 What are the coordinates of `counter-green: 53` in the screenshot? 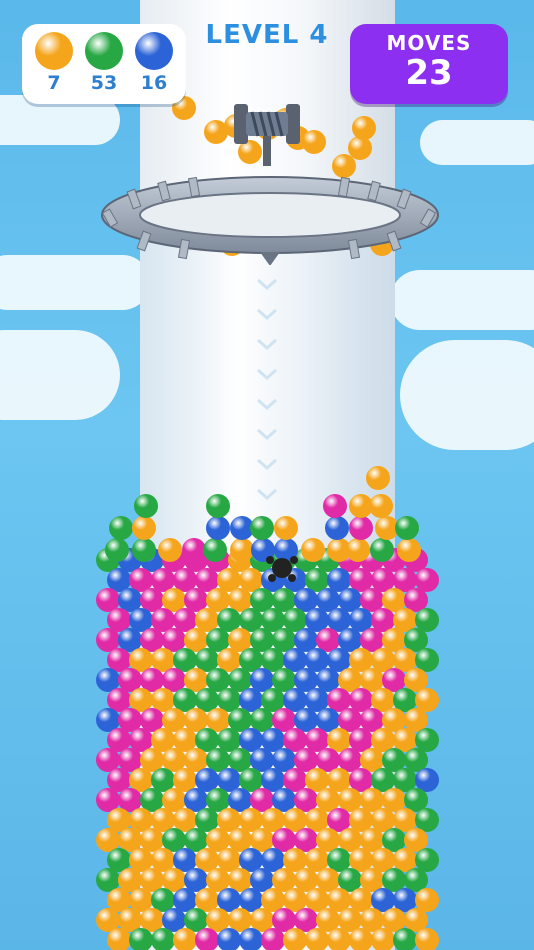 It's located at (104, 65).